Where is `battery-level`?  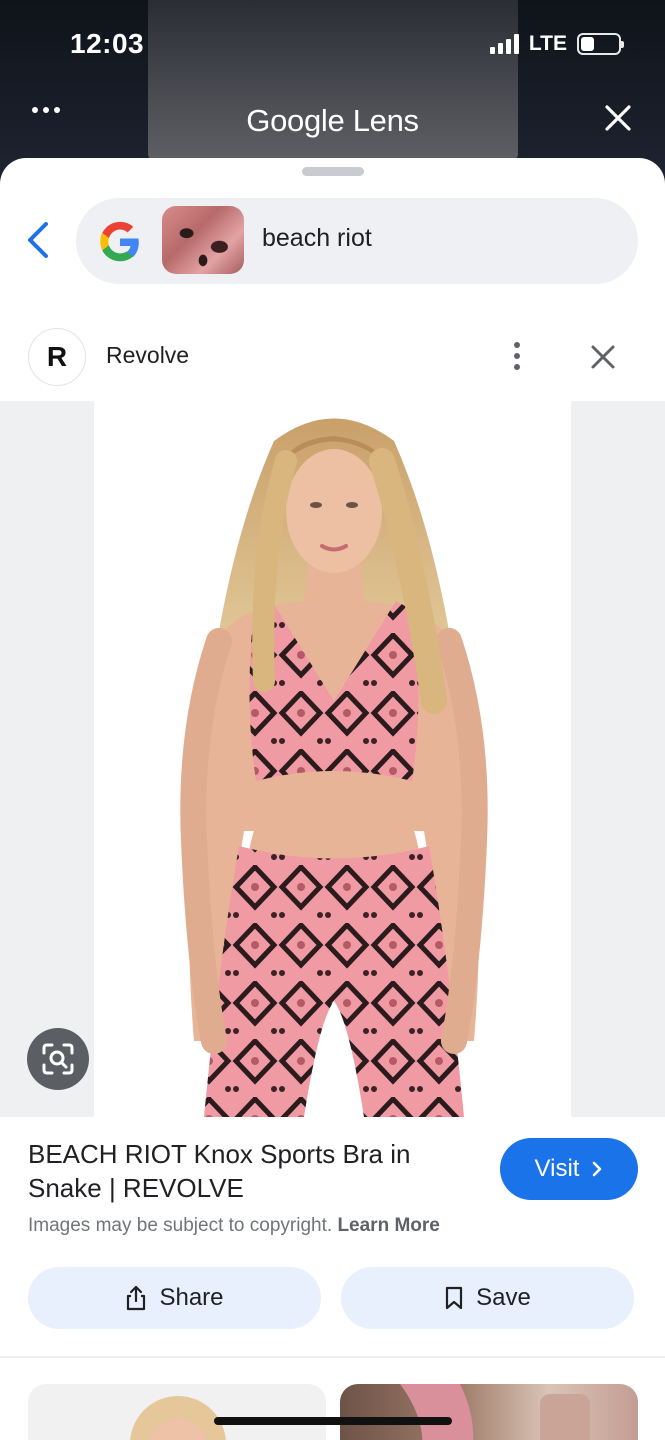
battery-level is located at coordinates (587, 44).